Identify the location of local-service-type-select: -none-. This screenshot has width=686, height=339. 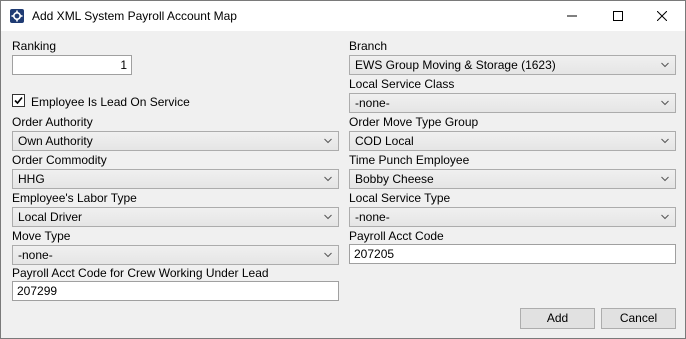
(512, 217).